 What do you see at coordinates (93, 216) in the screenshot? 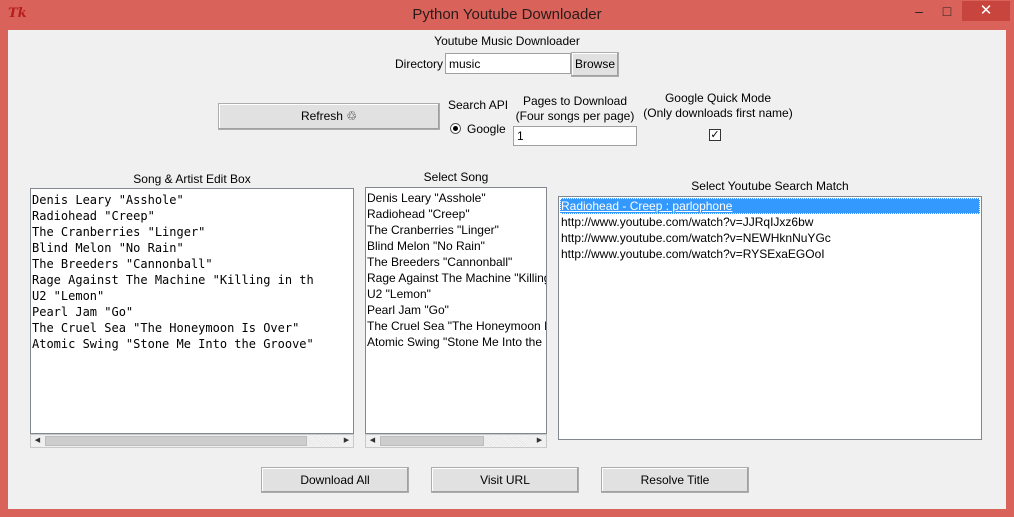
I see `edit-line: Radiohead "Creep"` at bounding box center [93, 216].